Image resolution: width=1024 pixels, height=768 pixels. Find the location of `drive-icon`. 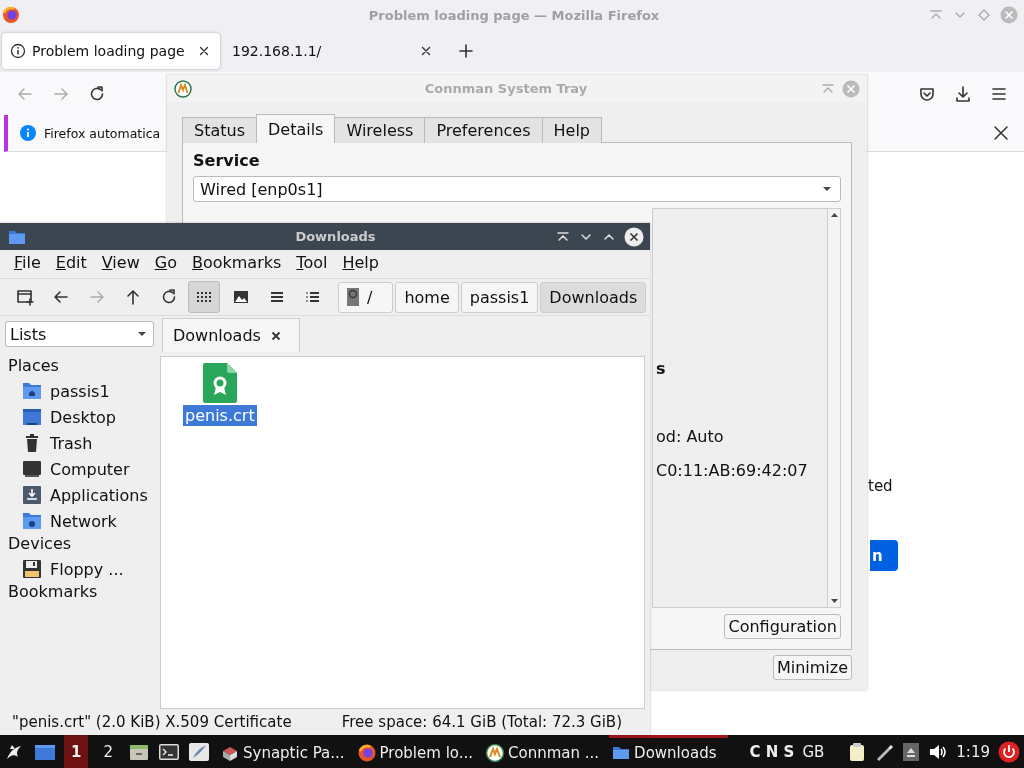

drive-icon is located at coordinates (353, 297).